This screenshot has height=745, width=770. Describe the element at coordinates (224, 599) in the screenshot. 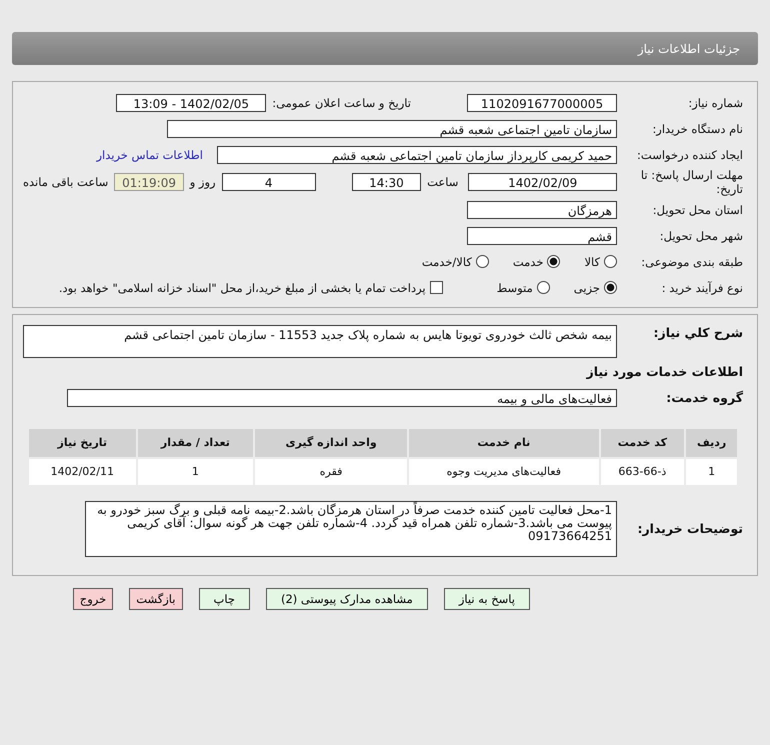

I see `action-button: چاپ` at that location.